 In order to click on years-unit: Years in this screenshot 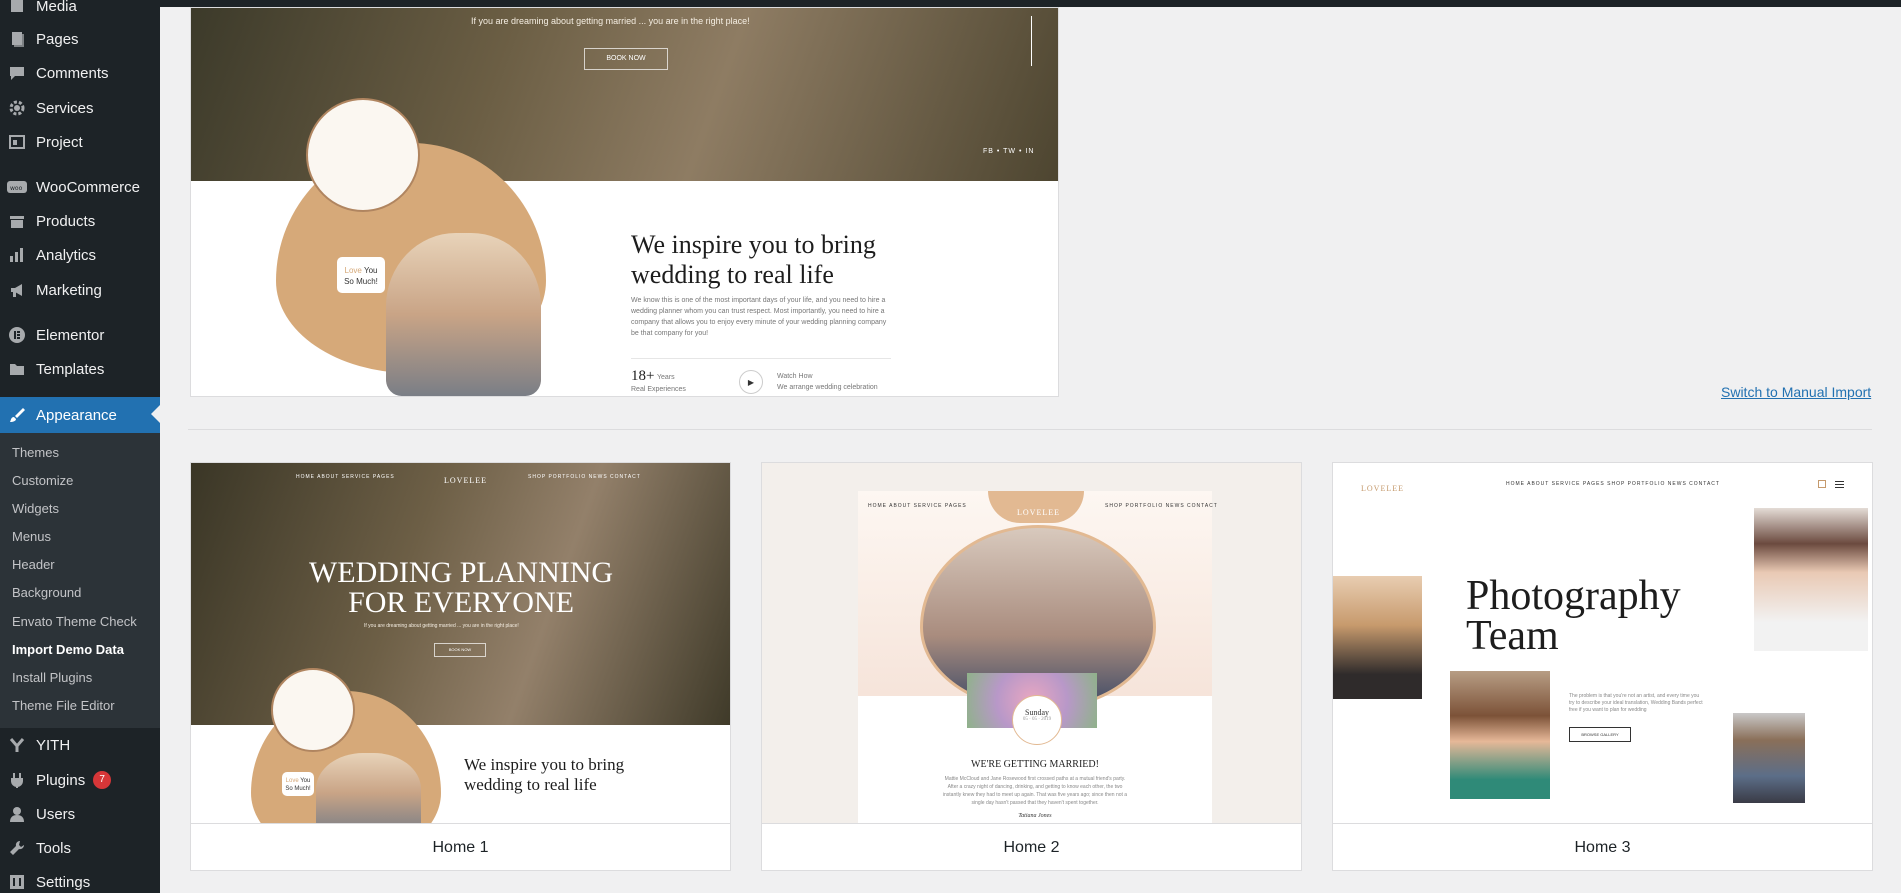, I will do `click(666, 377)`.